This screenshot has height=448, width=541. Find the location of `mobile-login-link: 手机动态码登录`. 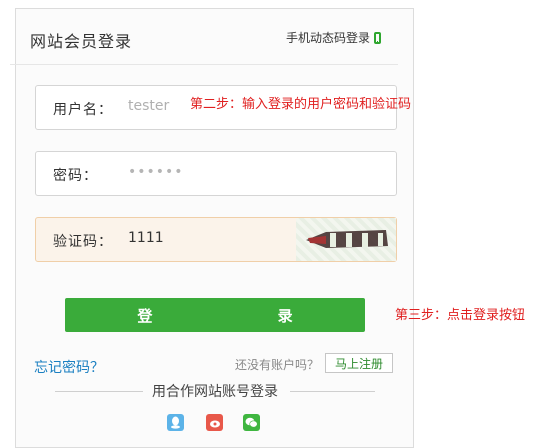

mobile-login-link: 手机动态码登录 is located at coordinates (334, 37).